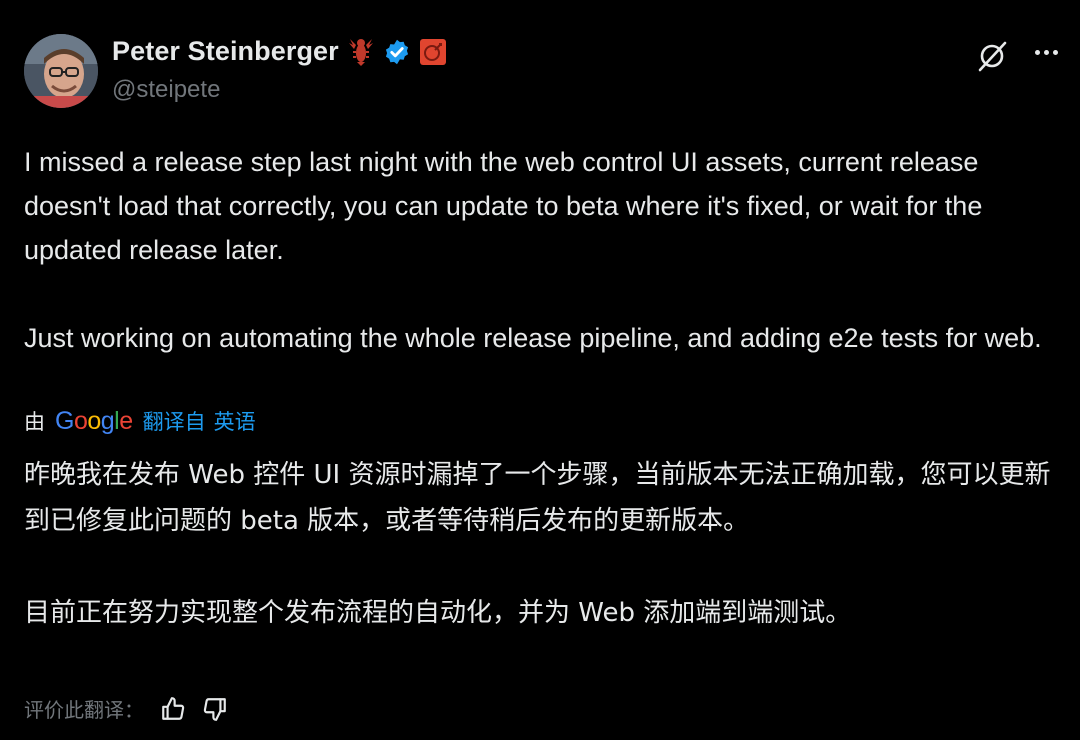 The width and height of the screenshot is (1080, 740). What do you see at coordinates (215, 709) in the screenshot?
I see `thumbs-down-icon` at bounding box center [215, 709].